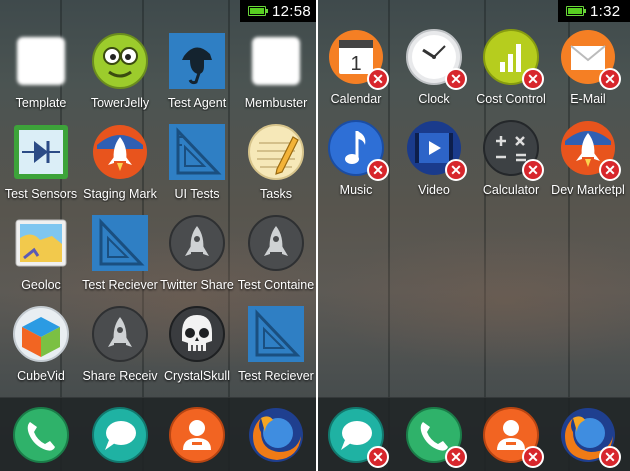 The height and width of the screenshot is (471, 630). I want to click on app-label: E-Mail, so click(588, 99).